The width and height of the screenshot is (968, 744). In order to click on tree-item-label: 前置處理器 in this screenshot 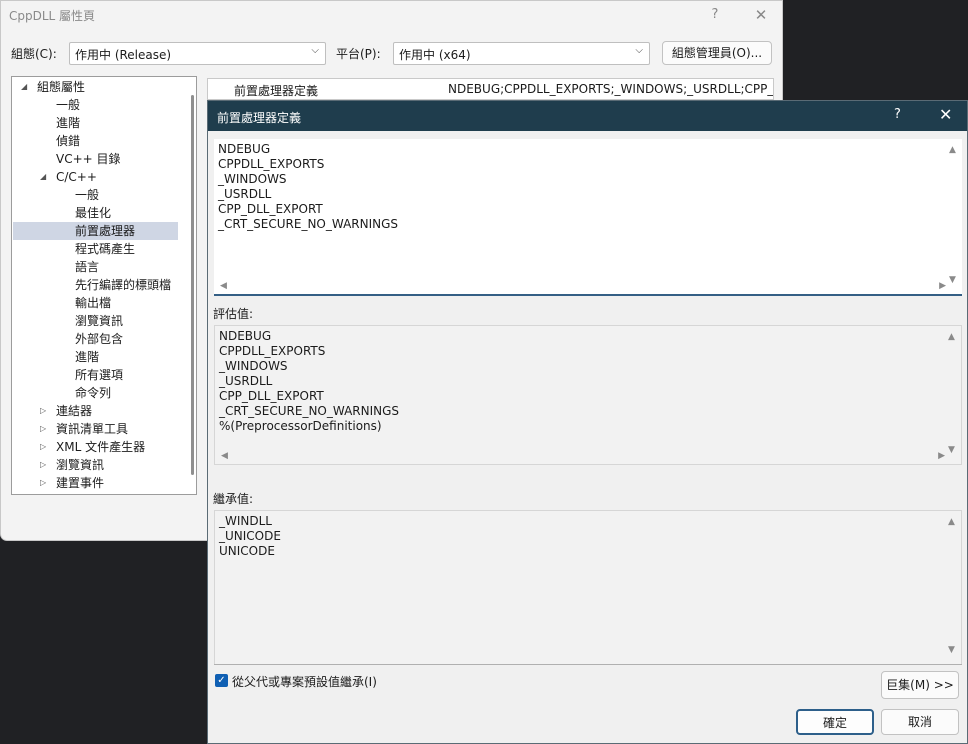, I will do `click(105, 231)`.